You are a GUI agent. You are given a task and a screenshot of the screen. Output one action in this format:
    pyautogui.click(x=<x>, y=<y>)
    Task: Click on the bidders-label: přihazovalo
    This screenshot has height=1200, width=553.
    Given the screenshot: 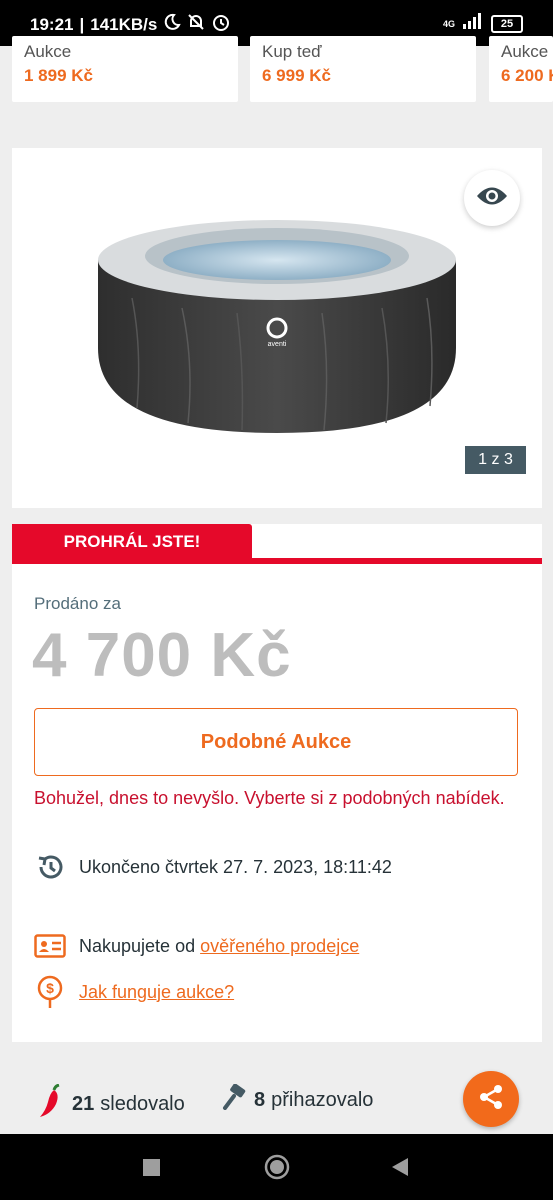 What is the action you would take?
    pyautogui.click(x=322, y=1099)
    